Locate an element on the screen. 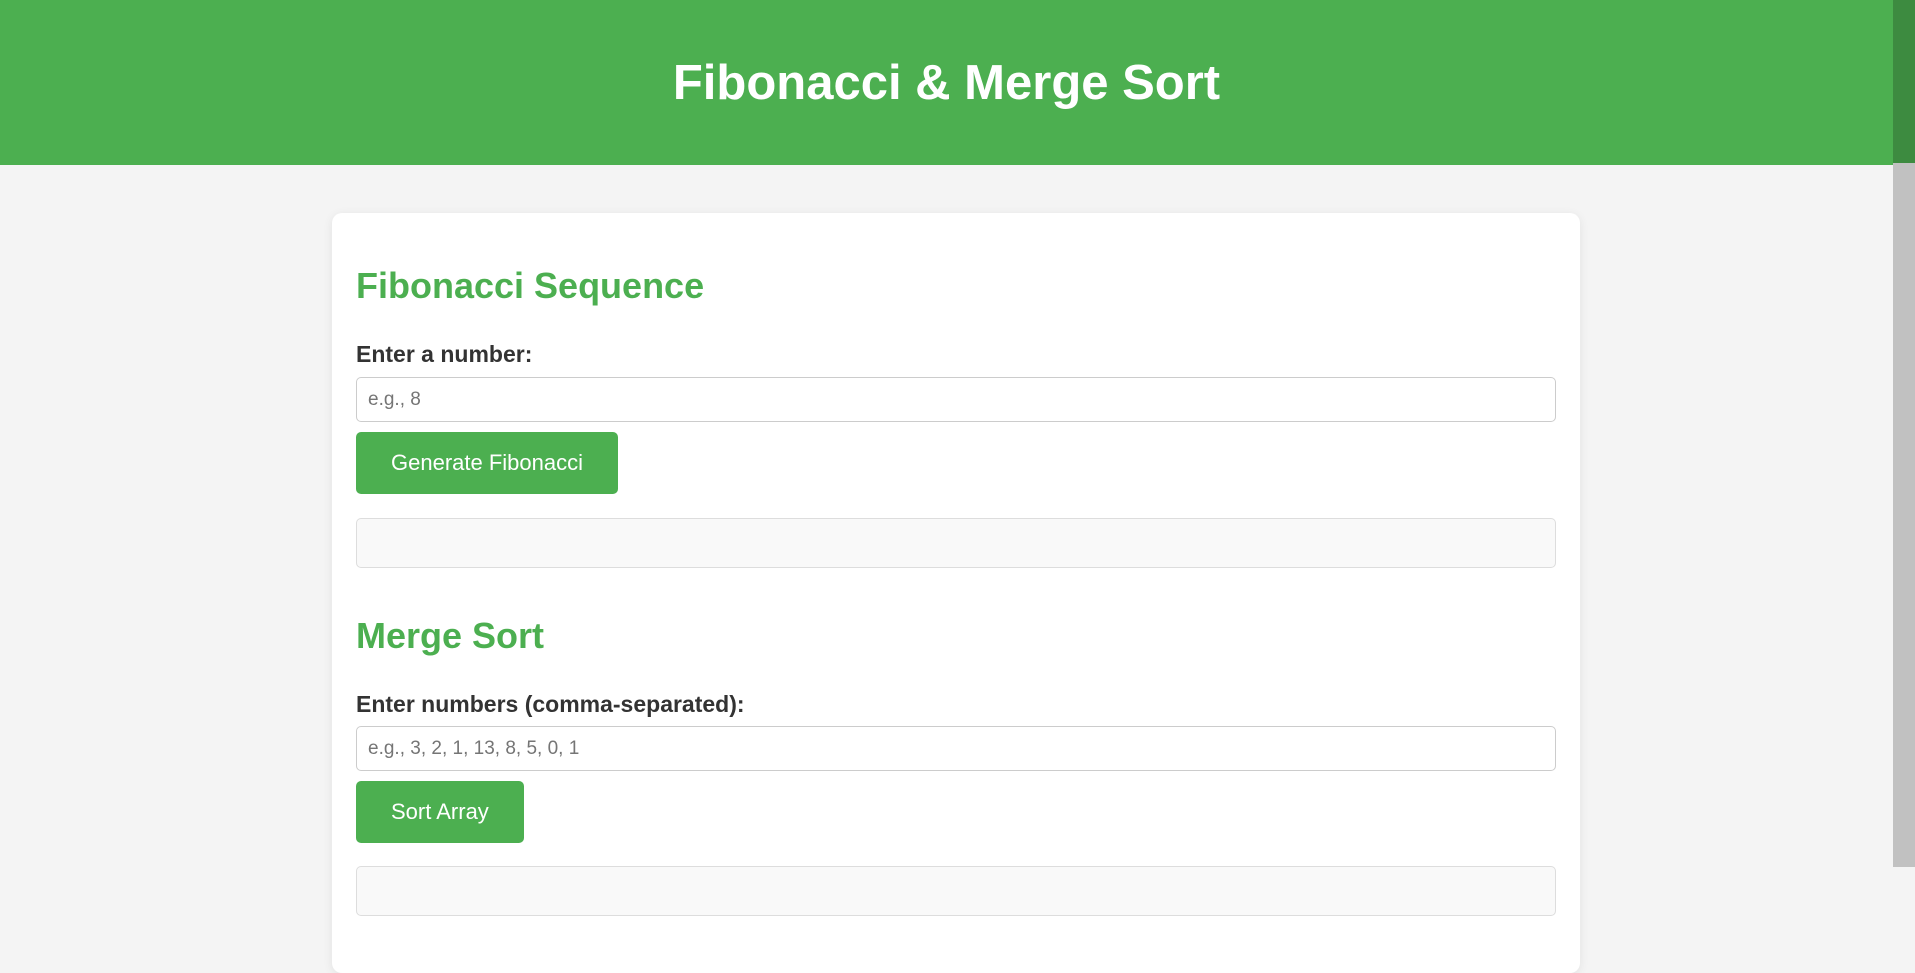 The height and width of the screenshot is (973, 1915). merge-sort-result-box is located at coordinates (956, 891).